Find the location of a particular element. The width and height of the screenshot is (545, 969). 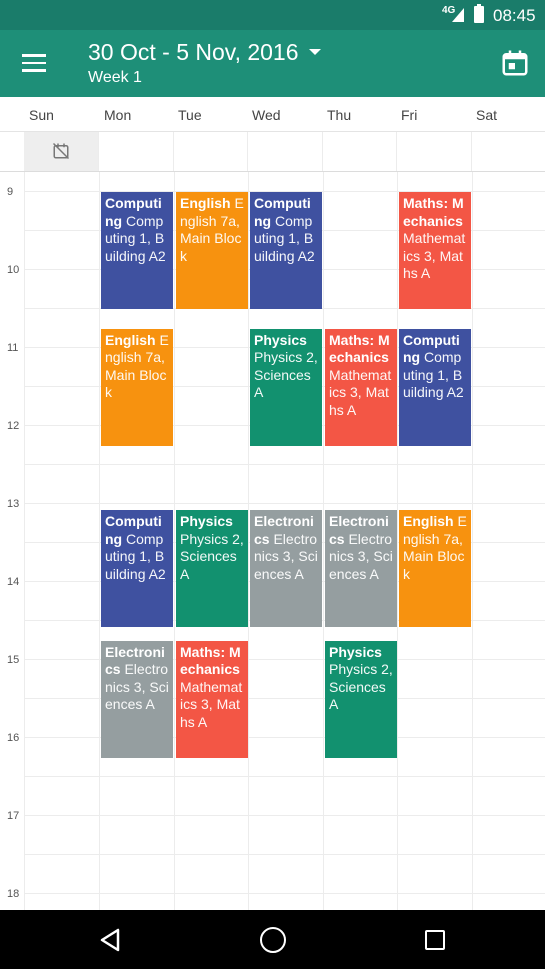

day-header: Sun Mon Tue Wed Thu Fri Sat is located at coordinates (272, 114).